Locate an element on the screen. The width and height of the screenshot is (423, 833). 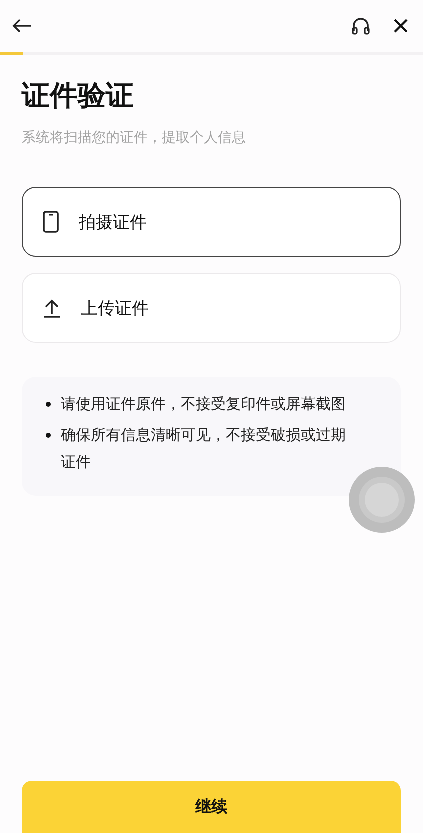
headset-drawing-icon is located at coordinates (361, 26).